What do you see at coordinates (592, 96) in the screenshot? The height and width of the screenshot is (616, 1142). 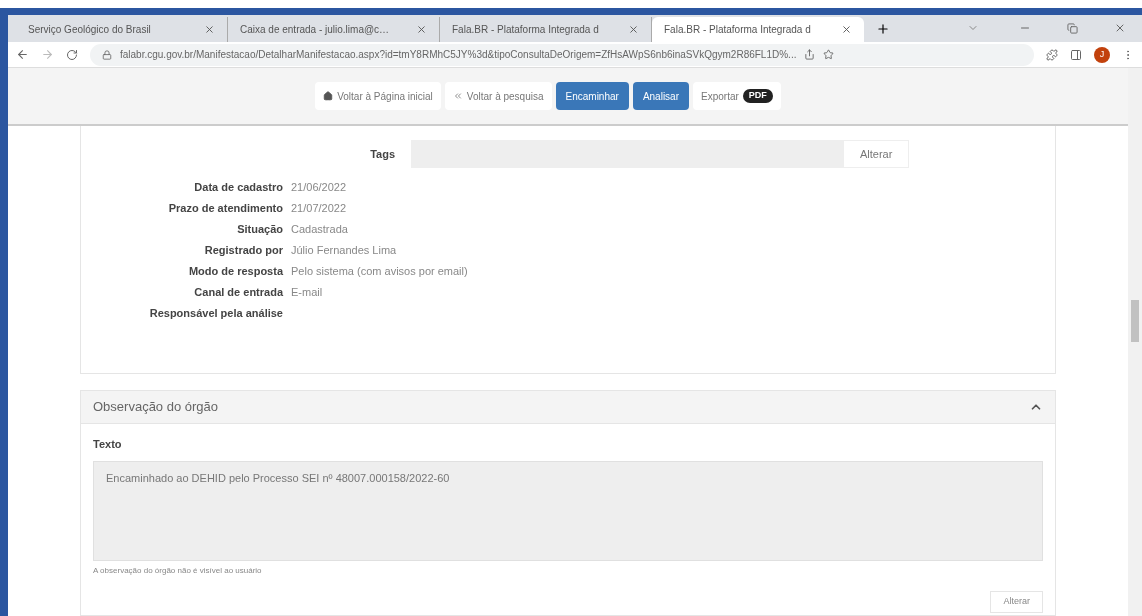 I see `toolbar-button: Encaminhar` at bounding box center [592, 96].